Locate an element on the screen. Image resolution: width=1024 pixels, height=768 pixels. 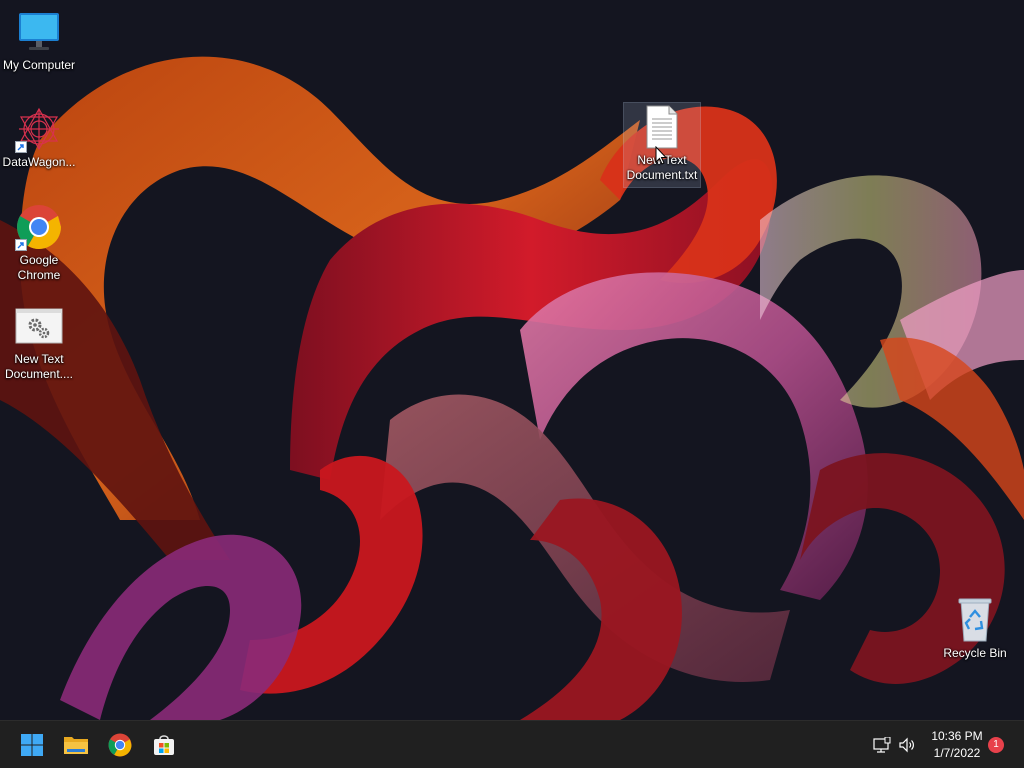
mouse-cursor-icon is located at coordinates (661, 155).